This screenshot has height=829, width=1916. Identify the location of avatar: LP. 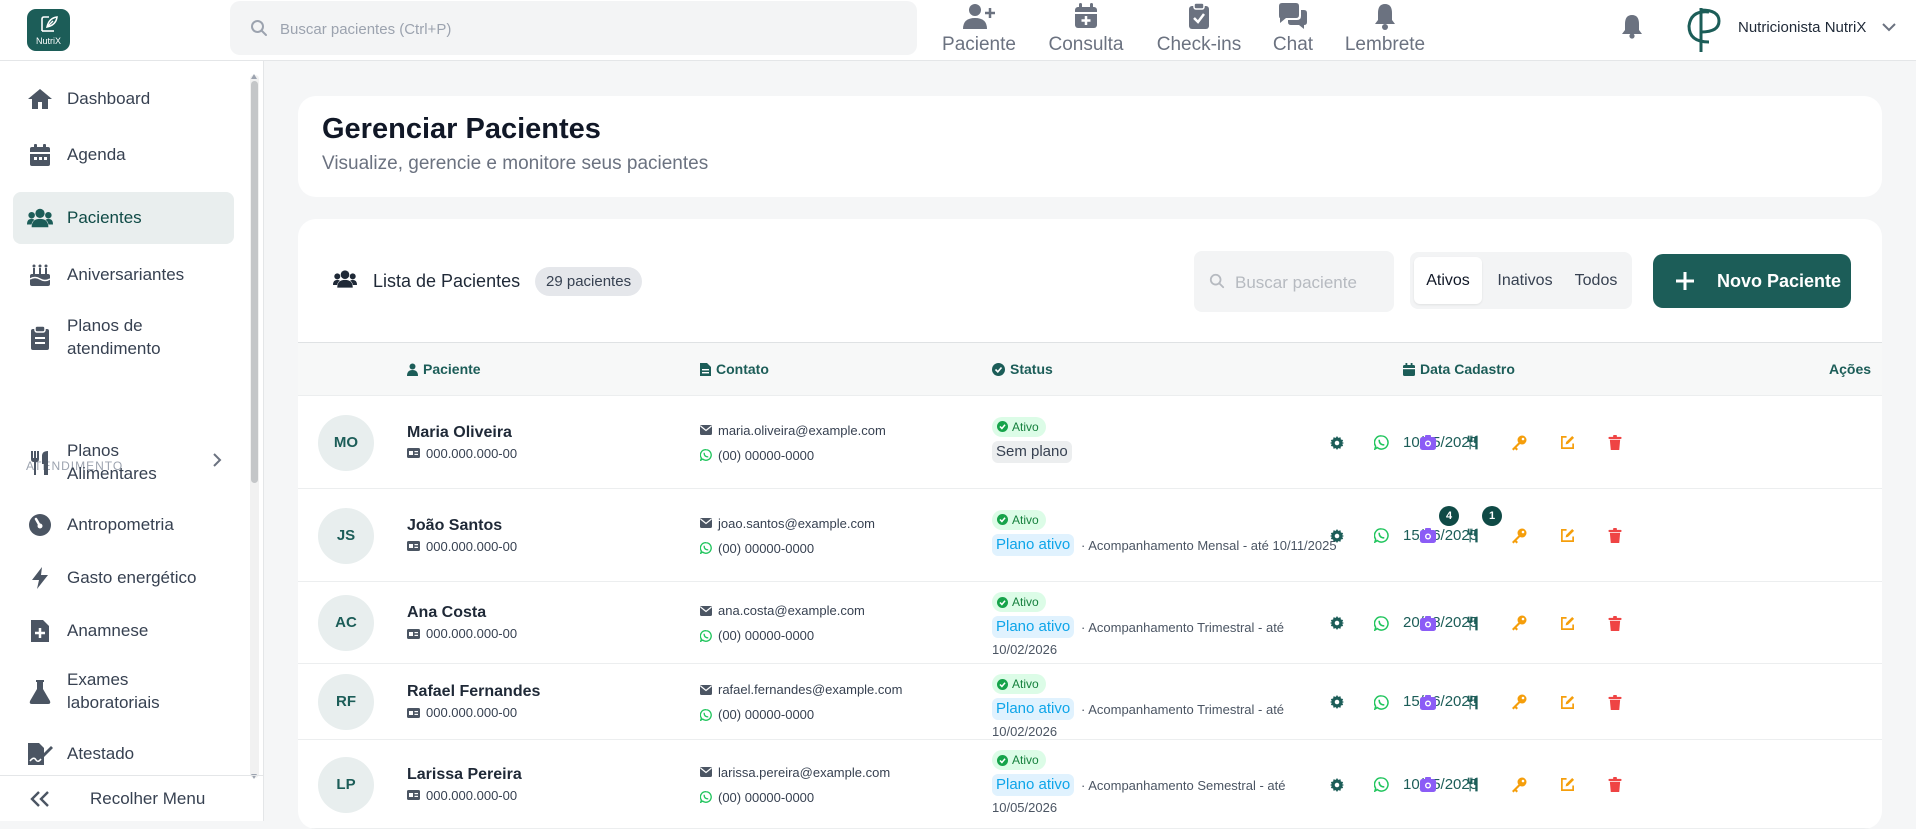
(346, 784).